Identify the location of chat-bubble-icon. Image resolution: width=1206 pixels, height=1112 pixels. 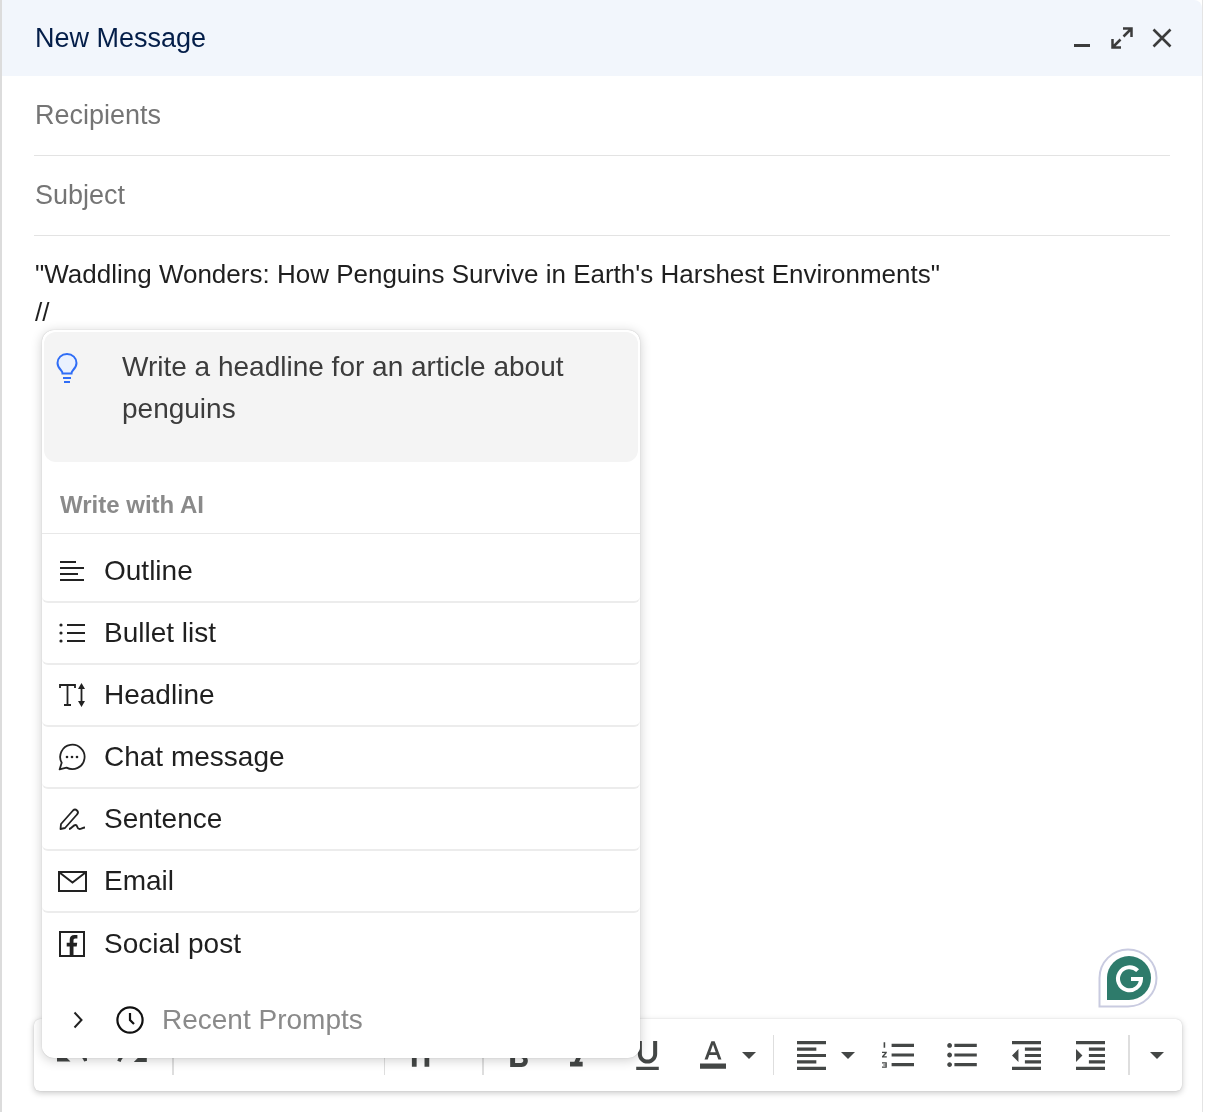
(72, 757).